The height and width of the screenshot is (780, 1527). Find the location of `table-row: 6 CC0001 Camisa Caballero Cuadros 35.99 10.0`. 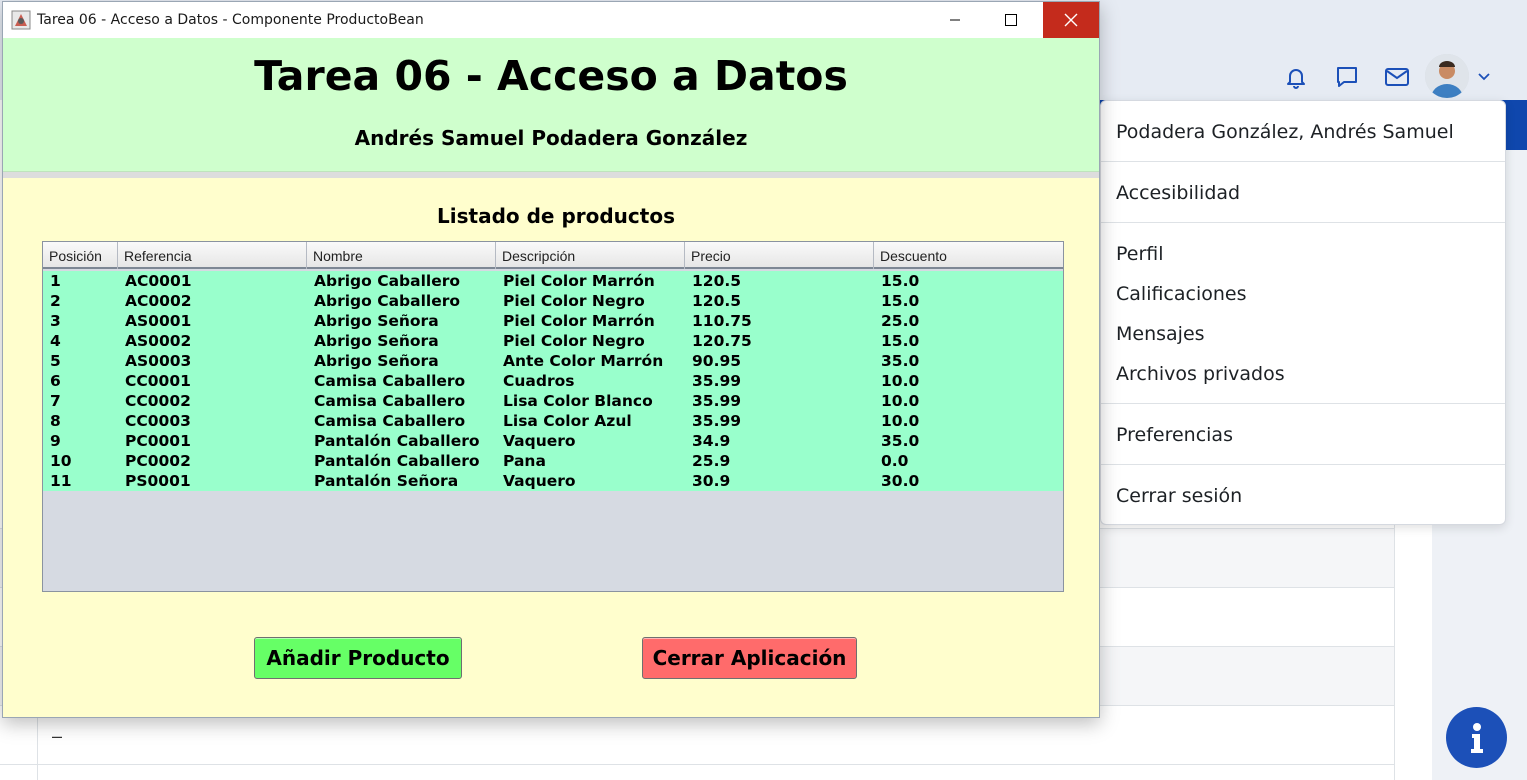

table-row: 6 CC0001 Camisa Caballero Cuadros 35.99 10.0 is located at coordinates (553, 381).